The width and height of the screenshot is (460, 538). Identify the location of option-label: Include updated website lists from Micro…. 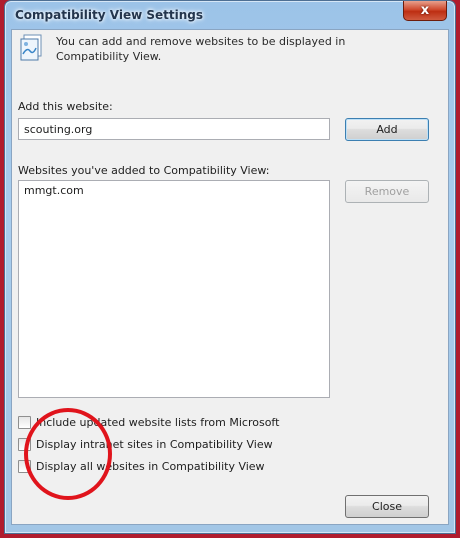
(158, 422).